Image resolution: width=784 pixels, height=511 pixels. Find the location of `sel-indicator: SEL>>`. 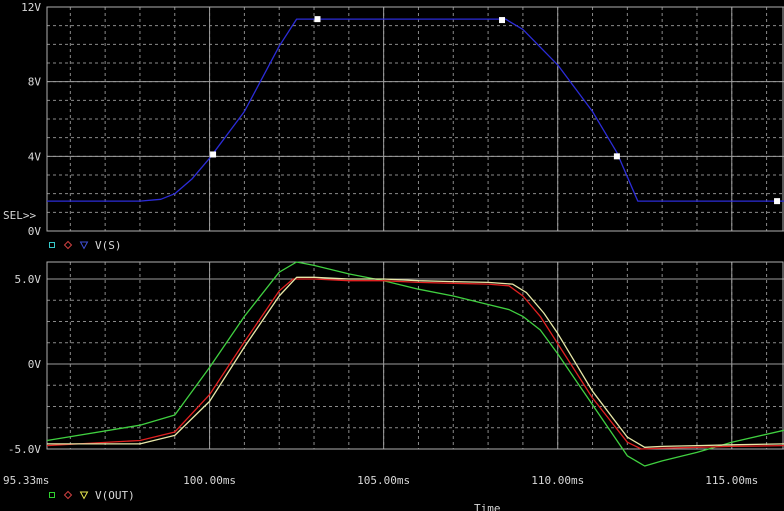

sel-indicator: SEL>> is located at coordinates (19, 215).